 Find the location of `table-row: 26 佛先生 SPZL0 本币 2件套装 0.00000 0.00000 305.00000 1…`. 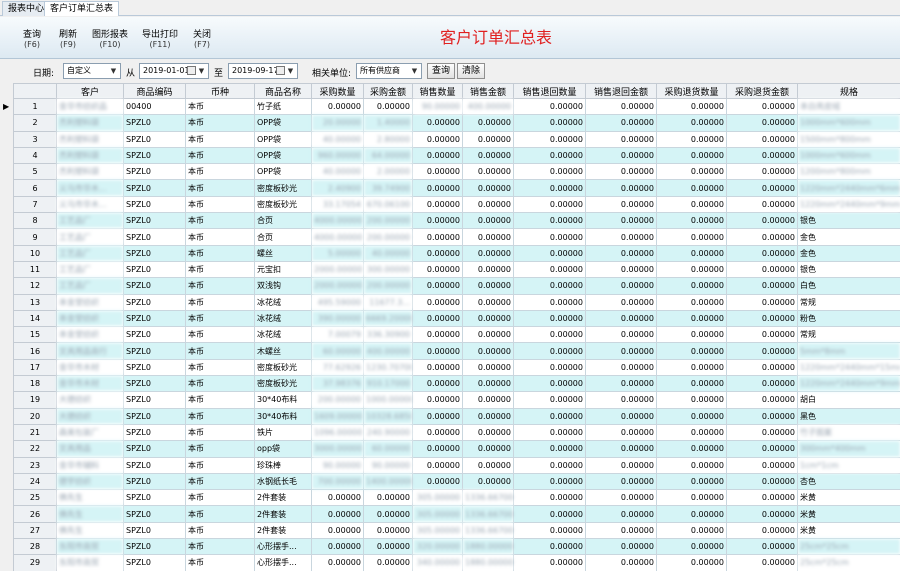

table-row: 26 佛先生 SPZL0 本币 2件套装 0.00000 0.00000 305.00000 1… is located at coordinates (456, 514).